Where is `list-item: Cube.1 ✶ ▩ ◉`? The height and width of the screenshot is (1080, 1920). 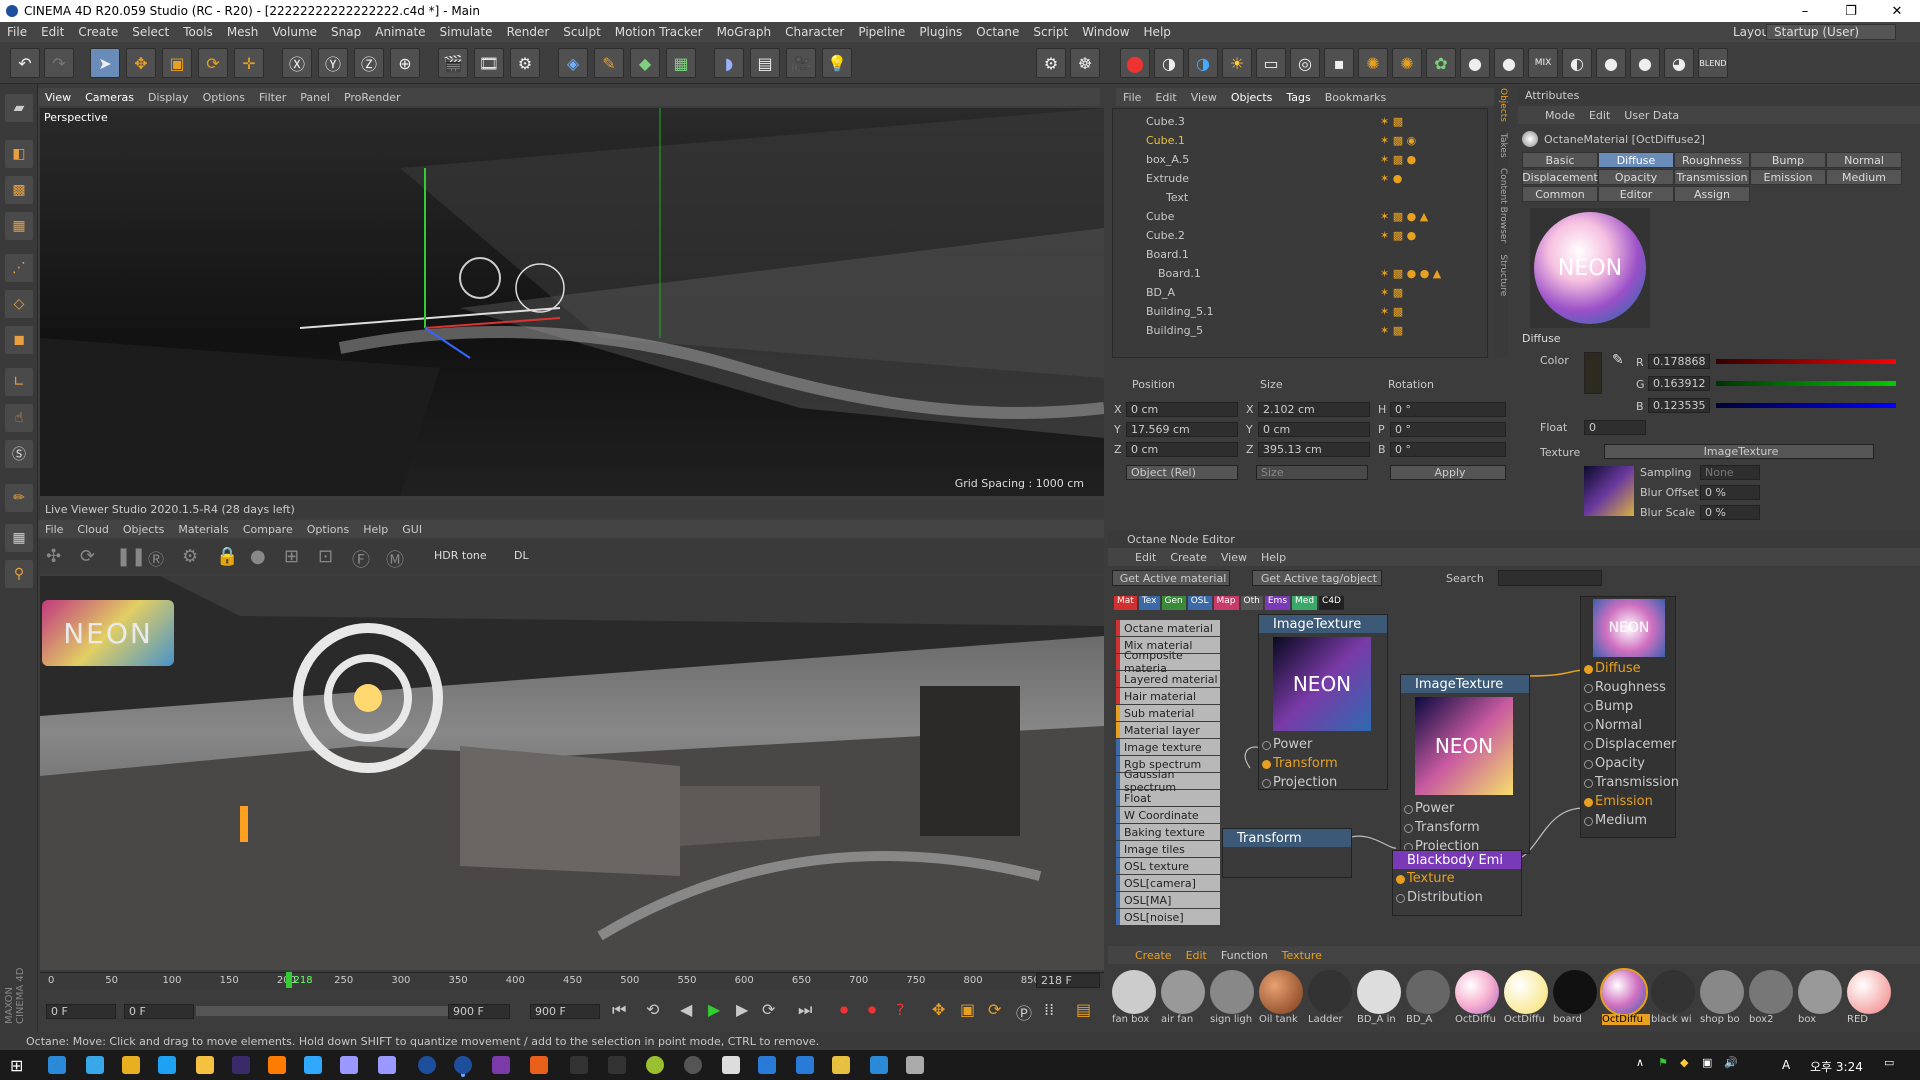 list-item: Cube.1 ✶ ▩ ◉ is located at coordinates (1300, 140).